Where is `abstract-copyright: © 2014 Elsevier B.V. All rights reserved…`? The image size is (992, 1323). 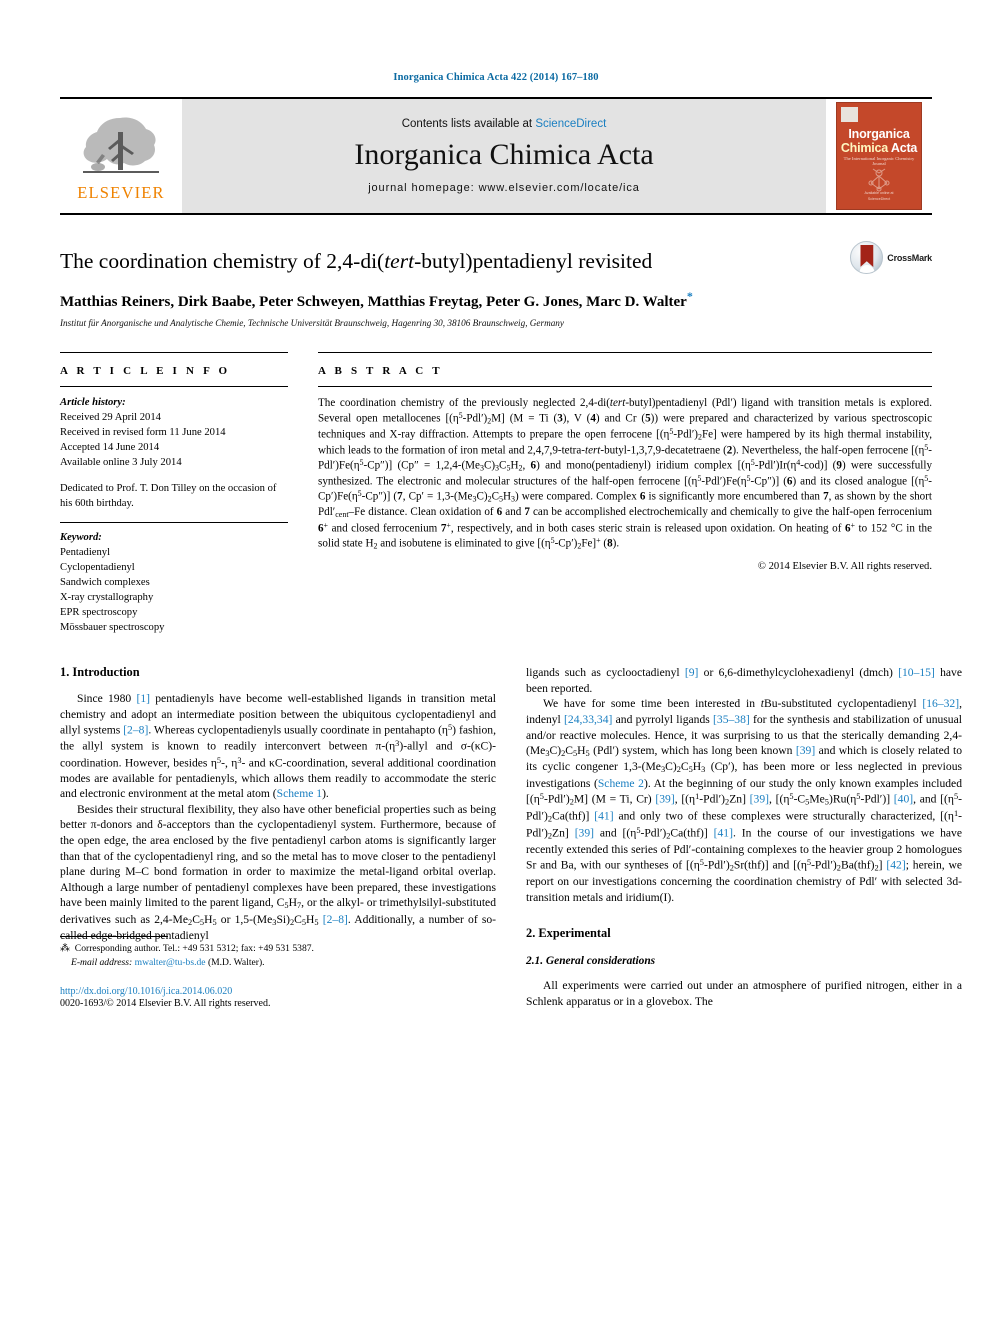
abstract-copyright: © 2014 Elsevier B.V. All rights reserved… is located at coordinates (844, 567).